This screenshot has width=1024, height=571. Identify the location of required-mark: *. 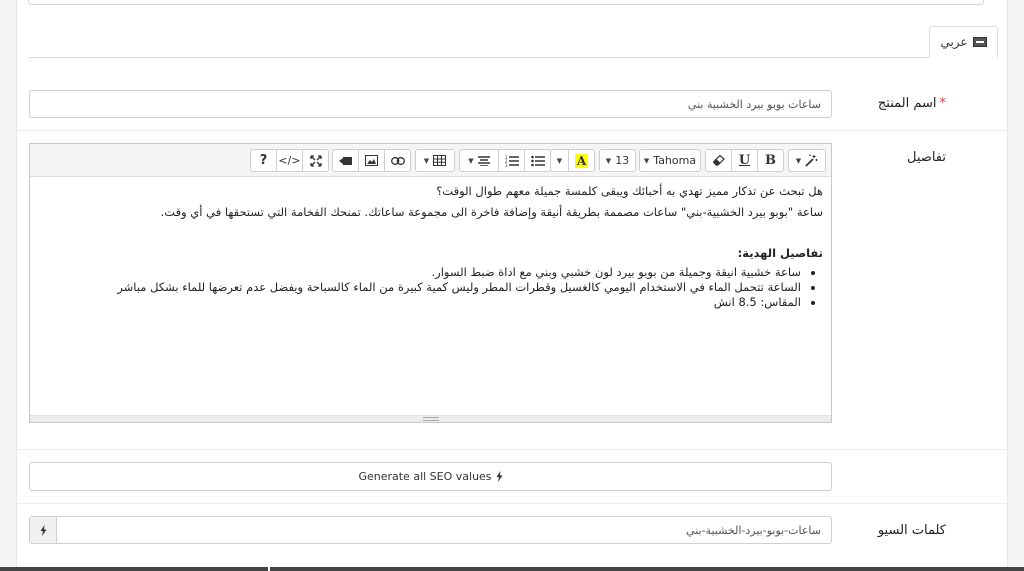
(943, 103).